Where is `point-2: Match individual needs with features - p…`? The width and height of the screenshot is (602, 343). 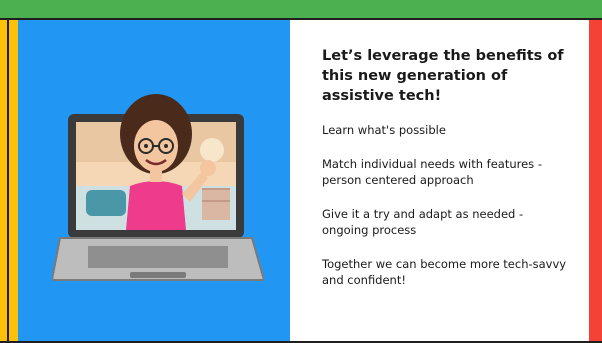
point-2: Match individual needs with features - p… is located at coordinates (432, 172).